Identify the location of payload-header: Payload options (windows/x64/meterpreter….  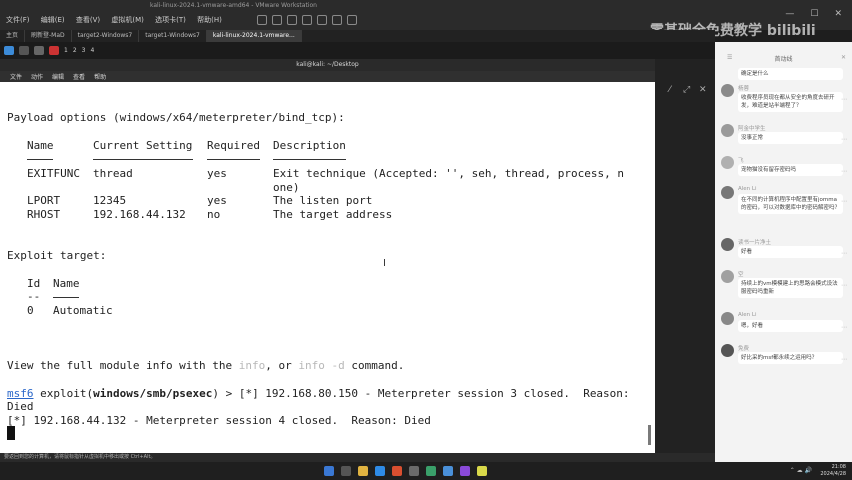
(176, 117).